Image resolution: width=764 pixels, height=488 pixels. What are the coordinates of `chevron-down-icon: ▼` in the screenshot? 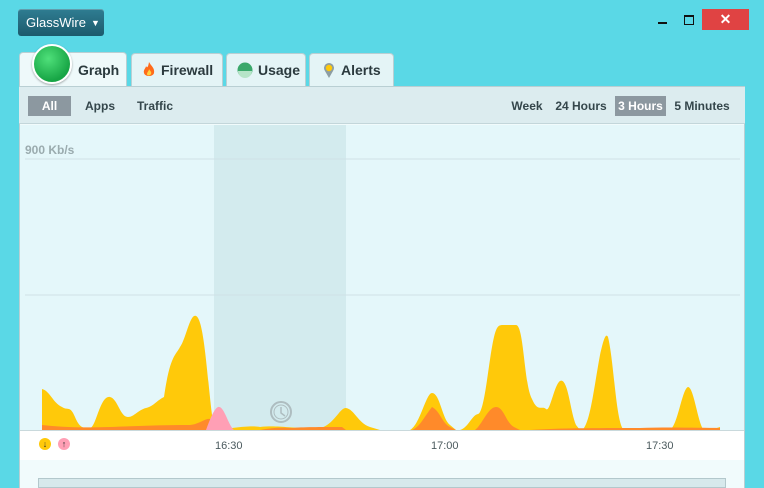 It's located at (95, 22).